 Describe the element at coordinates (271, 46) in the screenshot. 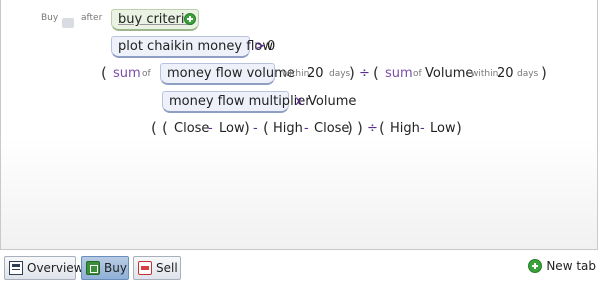

I see `threshold-value: 0` at that location.